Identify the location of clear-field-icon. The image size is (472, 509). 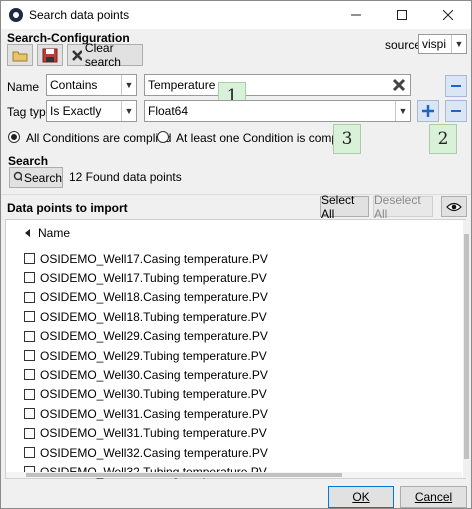
(399, 86).